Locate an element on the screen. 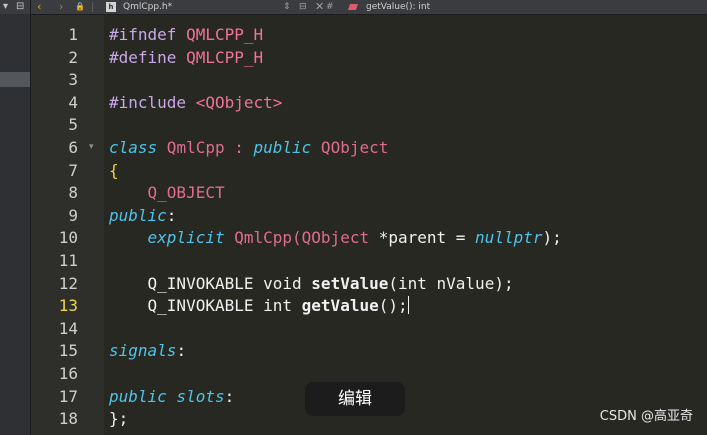 The height and width of the screenshot is (435, 707). code-token: (int nValue); is located at coordinates (451, 283).